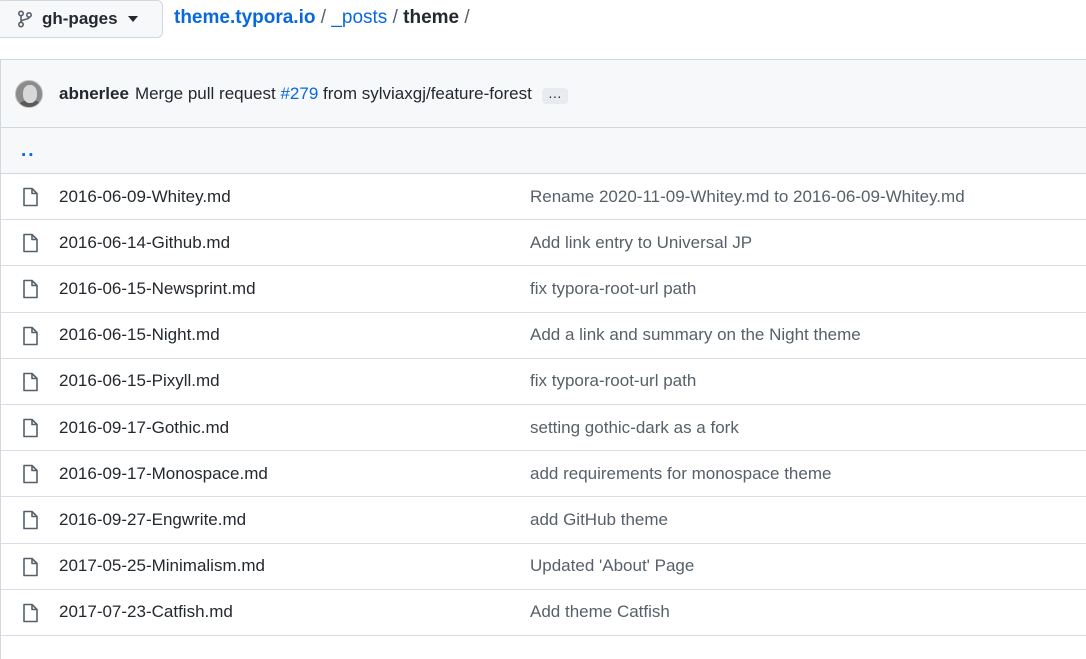 The width and height of the screenshot is (1086, 659). What do you see at coordinates (600, 612) in the screenshot?
I see `file-commit-message-link: Add theme Catfish` at bounding box center [600, 612].